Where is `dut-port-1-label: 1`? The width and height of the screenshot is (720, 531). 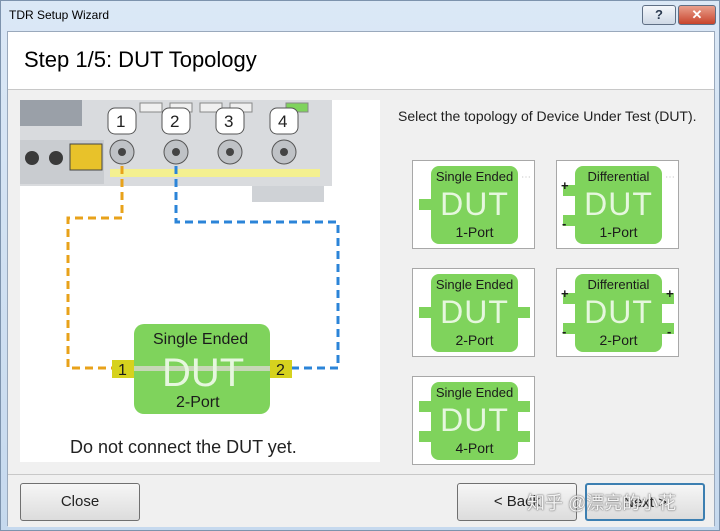
dut-port-1-label: 1 is located at coordinates (122, 370).